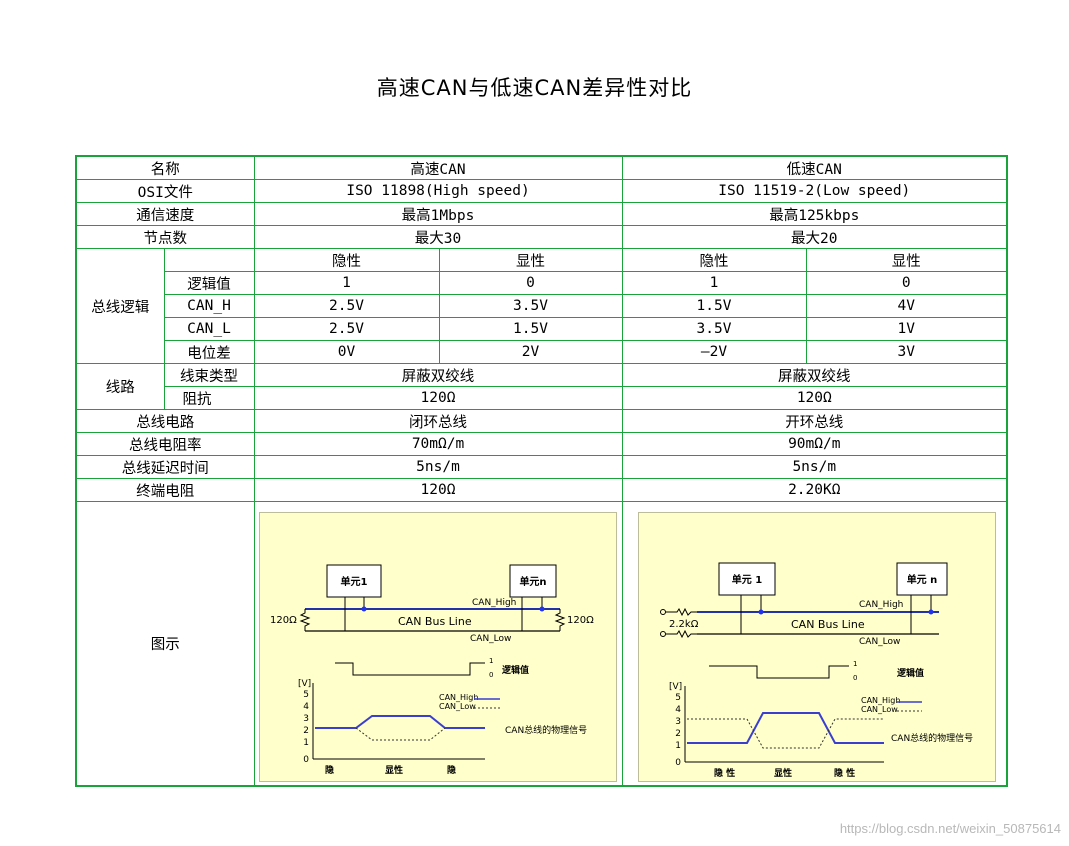  What do you see at coordinates (304, 620) in the screenshot?
I see `left-resistor` at bounding box center [304, 620].